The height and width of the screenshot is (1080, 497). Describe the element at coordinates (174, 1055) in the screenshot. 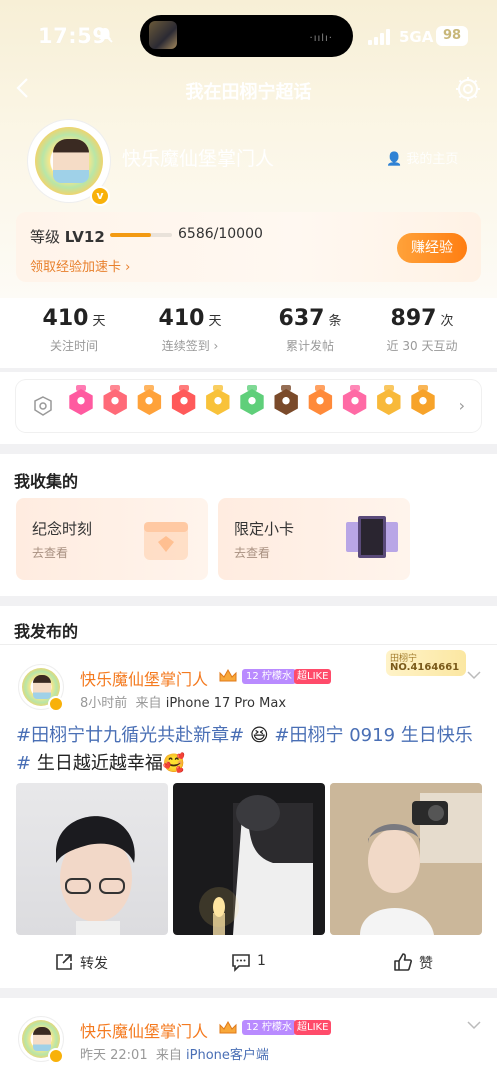

I see `post-meta: 昨天 22:01 来自 iPhone客户端` at that location.